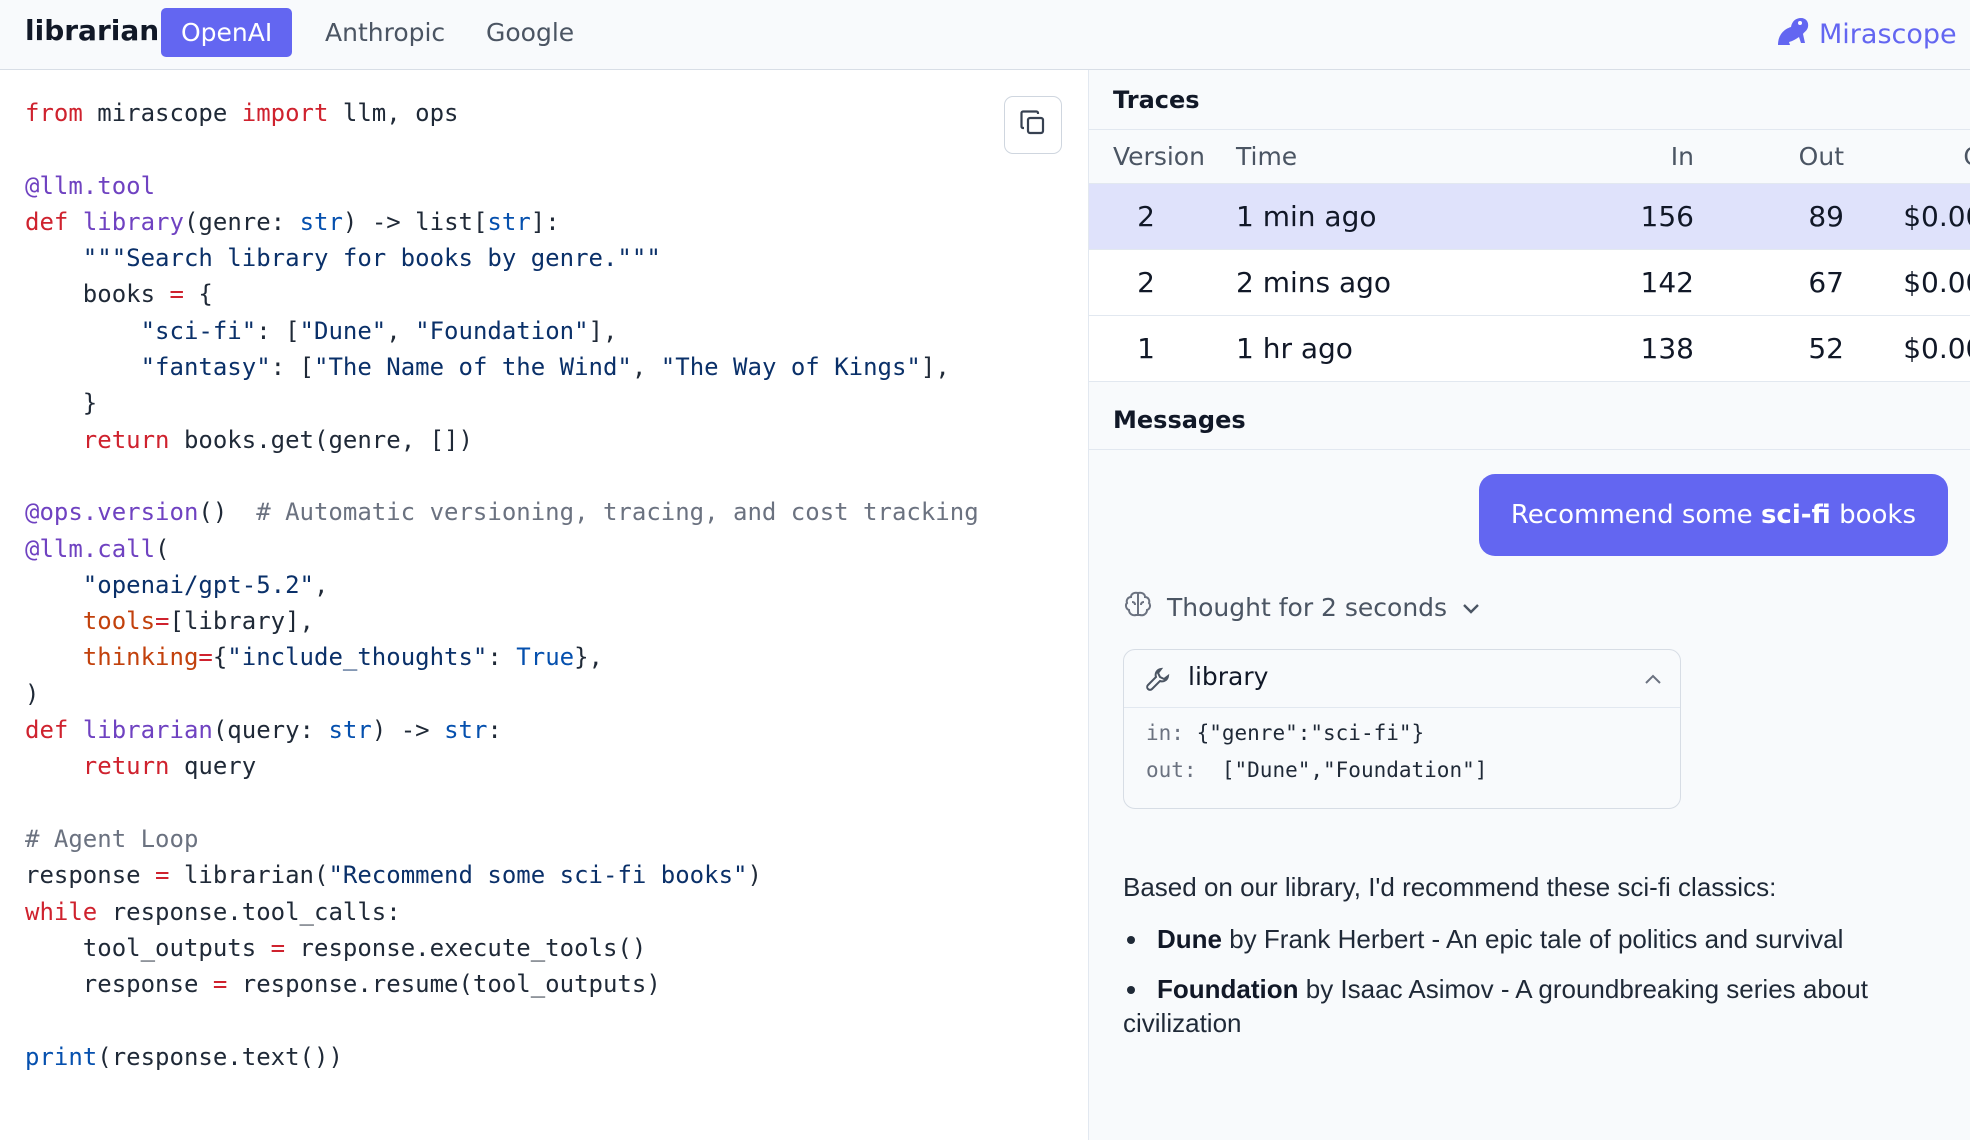 Image resolution: width=1970 pixels, height=1140 pixels. I want to click on tool-output: out: ["Dune","Foundation"], so click(1316, 770).